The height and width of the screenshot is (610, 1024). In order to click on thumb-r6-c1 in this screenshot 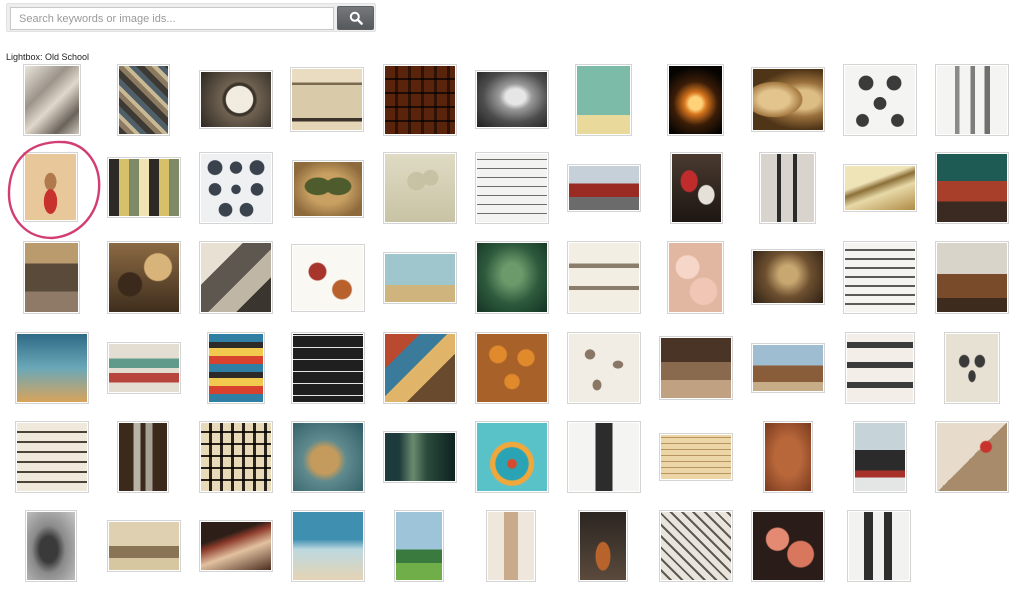, I will do `click(51, 546)`.